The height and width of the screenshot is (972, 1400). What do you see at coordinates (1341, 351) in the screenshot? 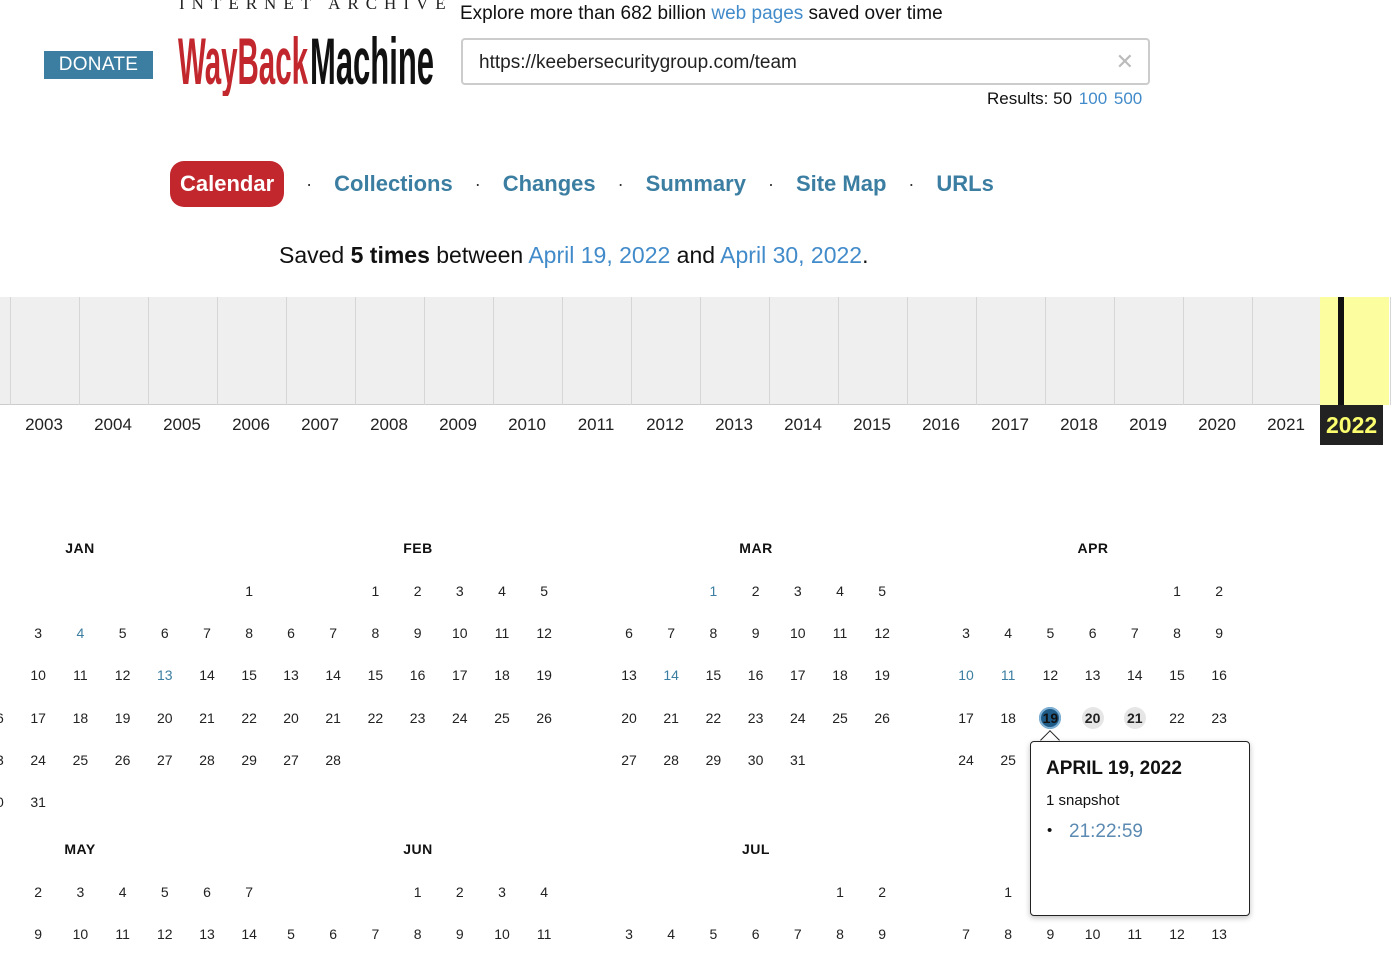
I see `capture-bar` at bounding box center [1341, 351].